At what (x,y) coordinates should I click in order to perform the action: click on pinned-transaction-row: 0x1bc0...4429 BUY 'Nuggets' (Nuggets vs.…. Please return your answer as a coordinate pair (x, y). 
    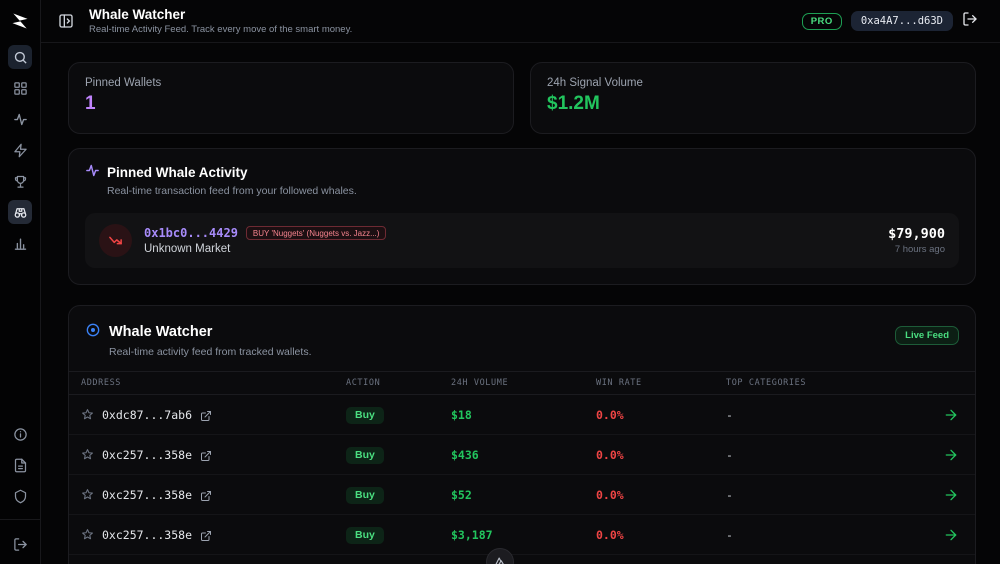
    Looking at the image, I should click on (522, 240).